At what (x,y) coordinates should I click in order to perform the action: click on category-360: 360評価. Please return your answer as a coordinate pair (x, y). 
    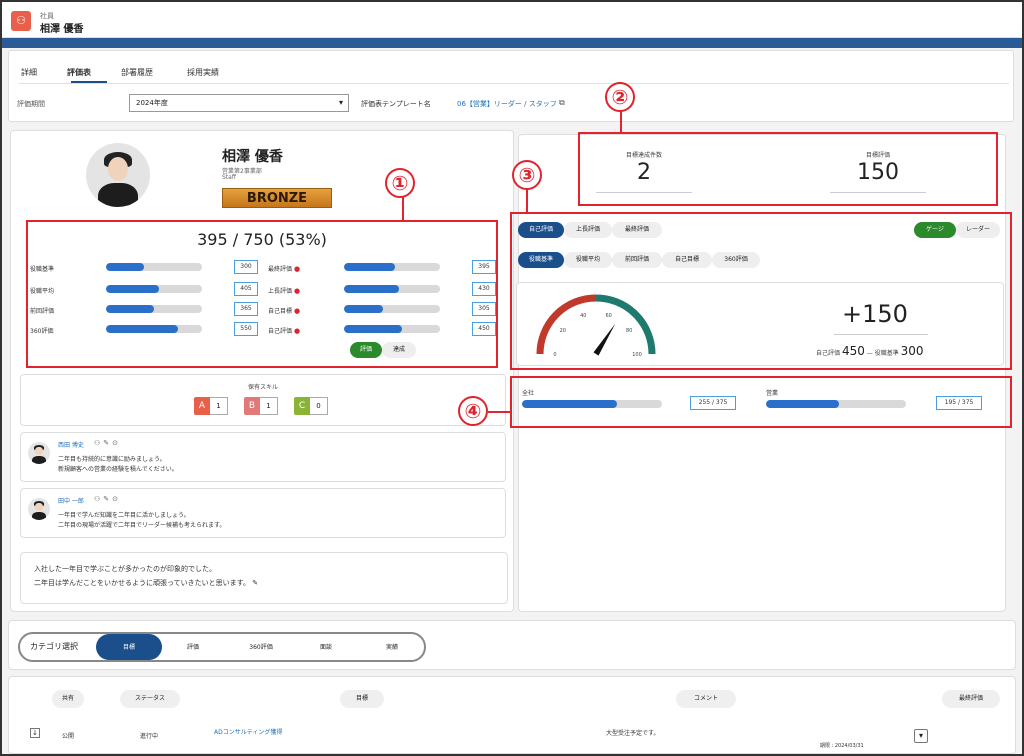
    Looking at the image, I should click on (261, 646).